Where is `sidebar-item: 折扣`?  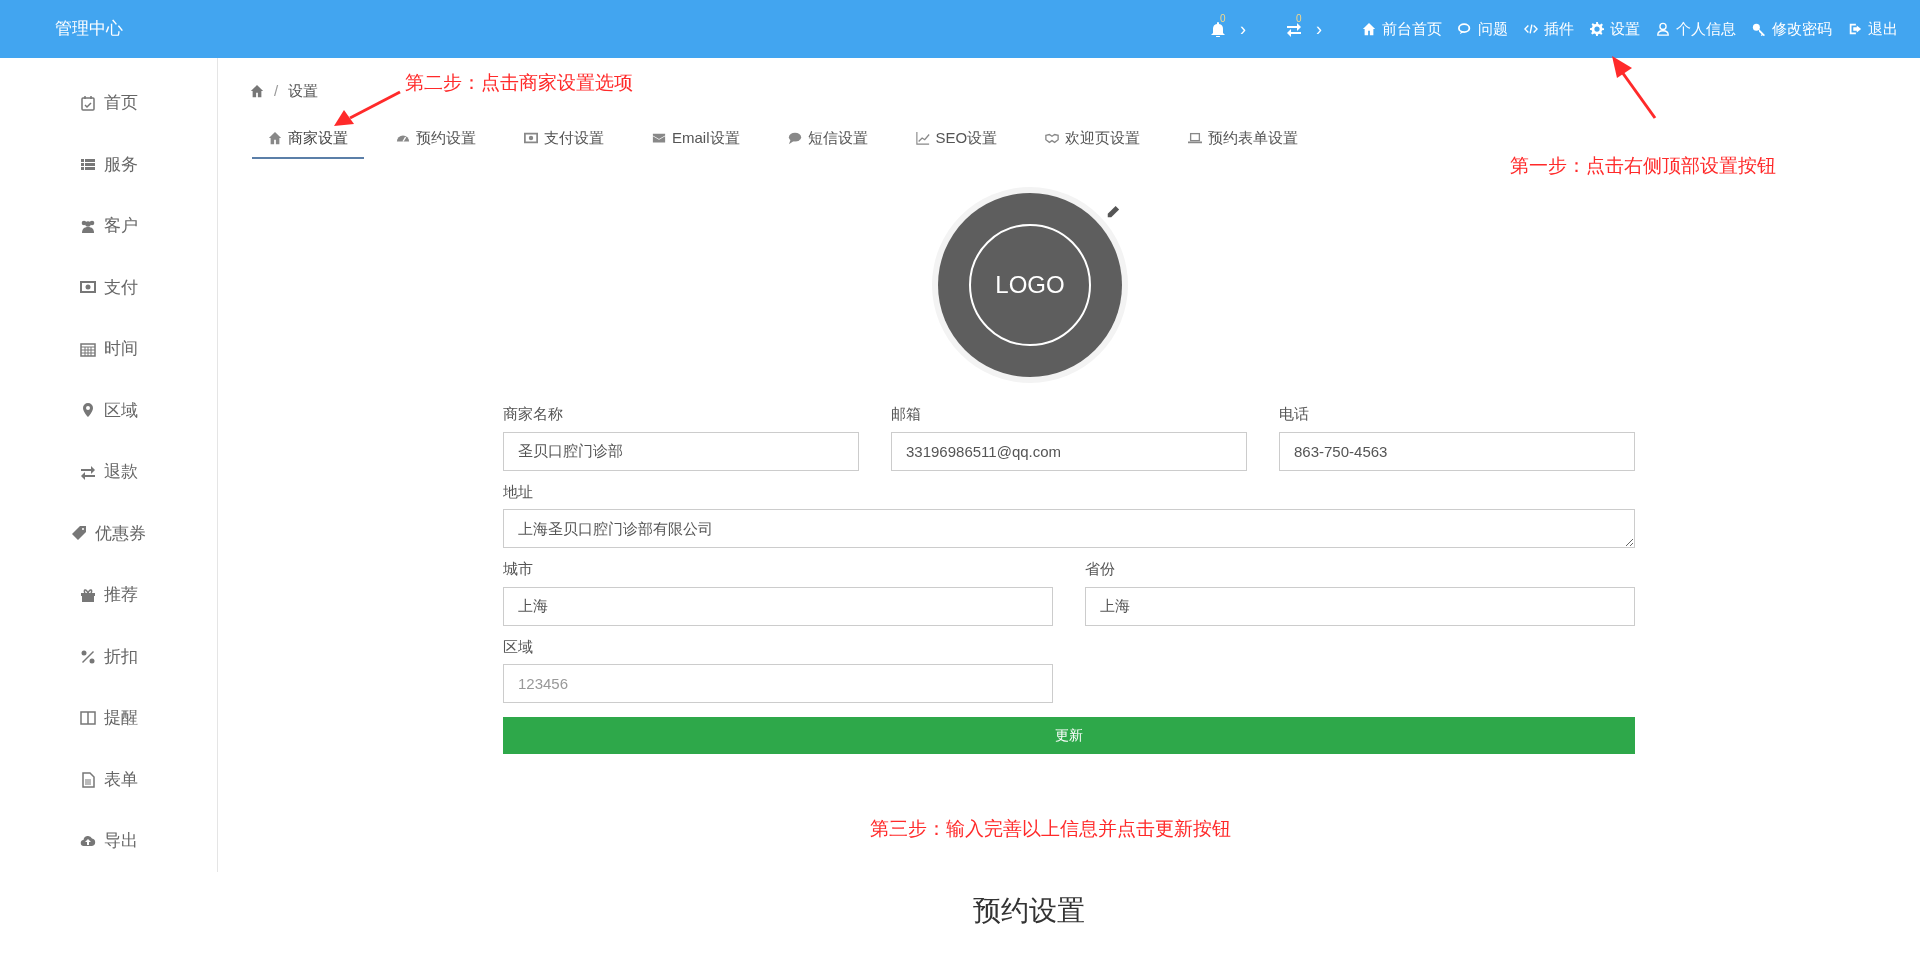 sidebar-item: 折扣 is located at coordinates (108, 656).